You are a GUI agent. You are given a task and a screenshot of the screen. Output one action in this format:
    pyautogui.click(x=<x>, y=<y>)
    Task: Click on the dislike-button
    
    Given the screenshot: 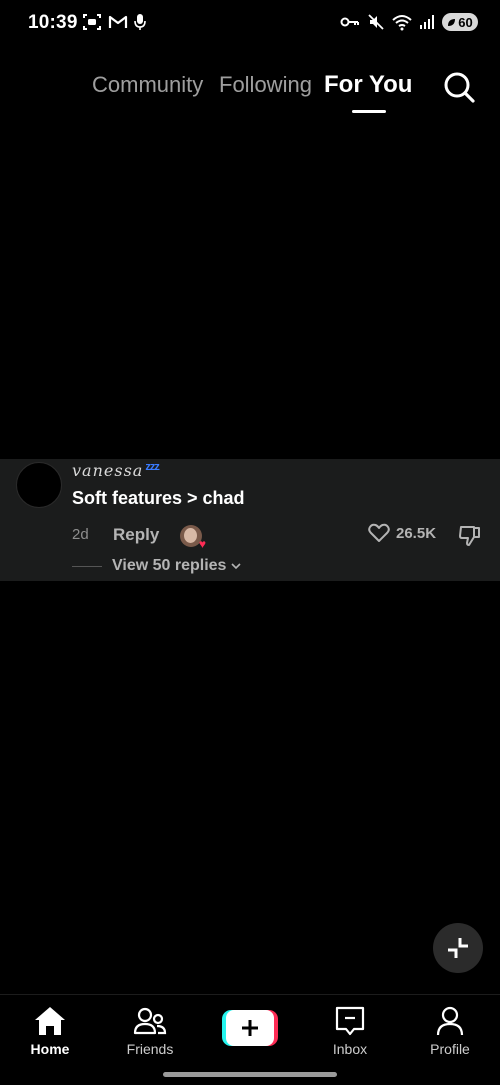 What is the action you would take?
    pyautogui.click(x=470, y=536)
    